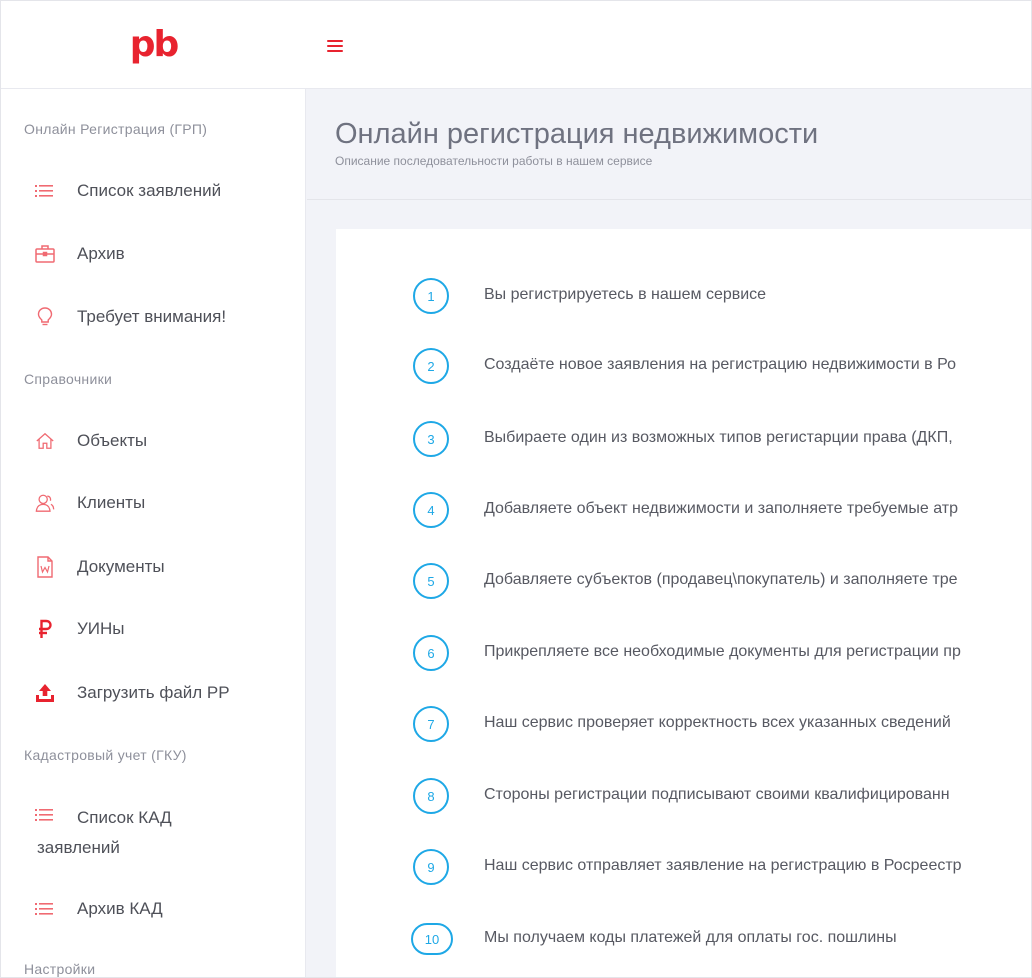 The height and width of the screenshot is (978, 1032). I want to click on step-number-badge: 10, so click(432, 939).